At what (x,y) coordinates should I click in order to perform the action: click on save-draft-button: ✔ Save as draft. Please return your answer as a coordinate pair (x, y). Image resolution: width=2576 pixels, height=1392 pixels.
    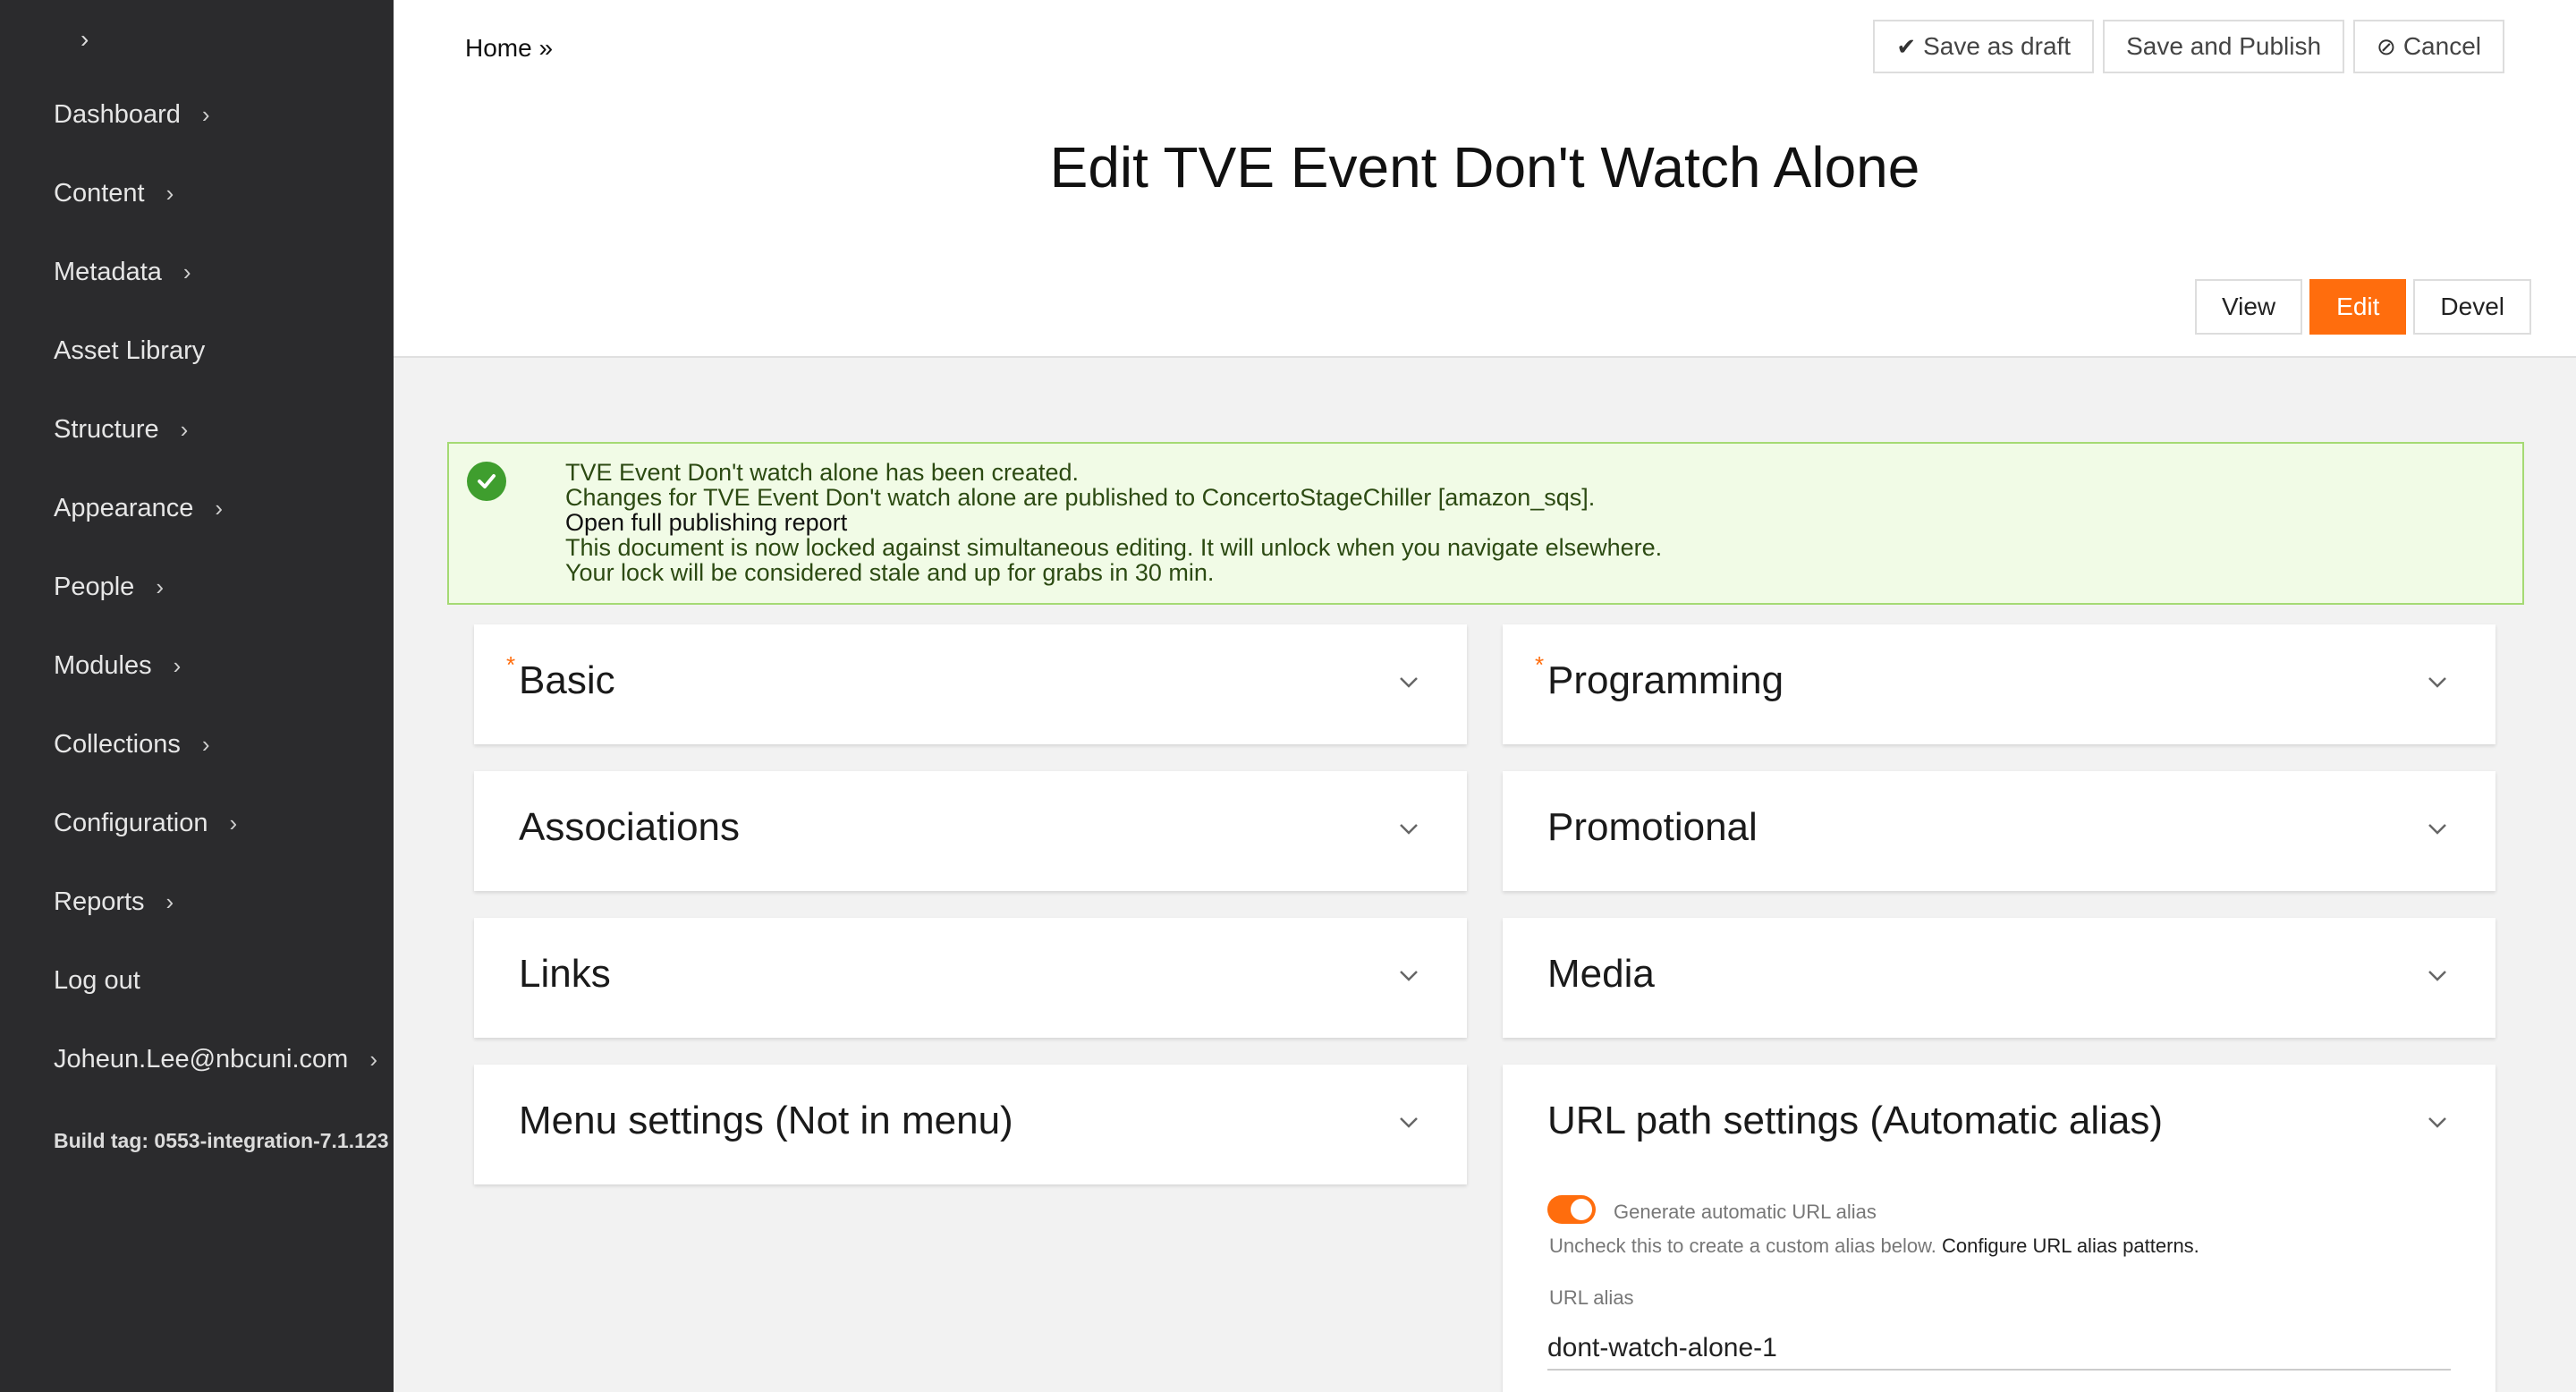
    Looking at the image, I should click on (1984, 46).